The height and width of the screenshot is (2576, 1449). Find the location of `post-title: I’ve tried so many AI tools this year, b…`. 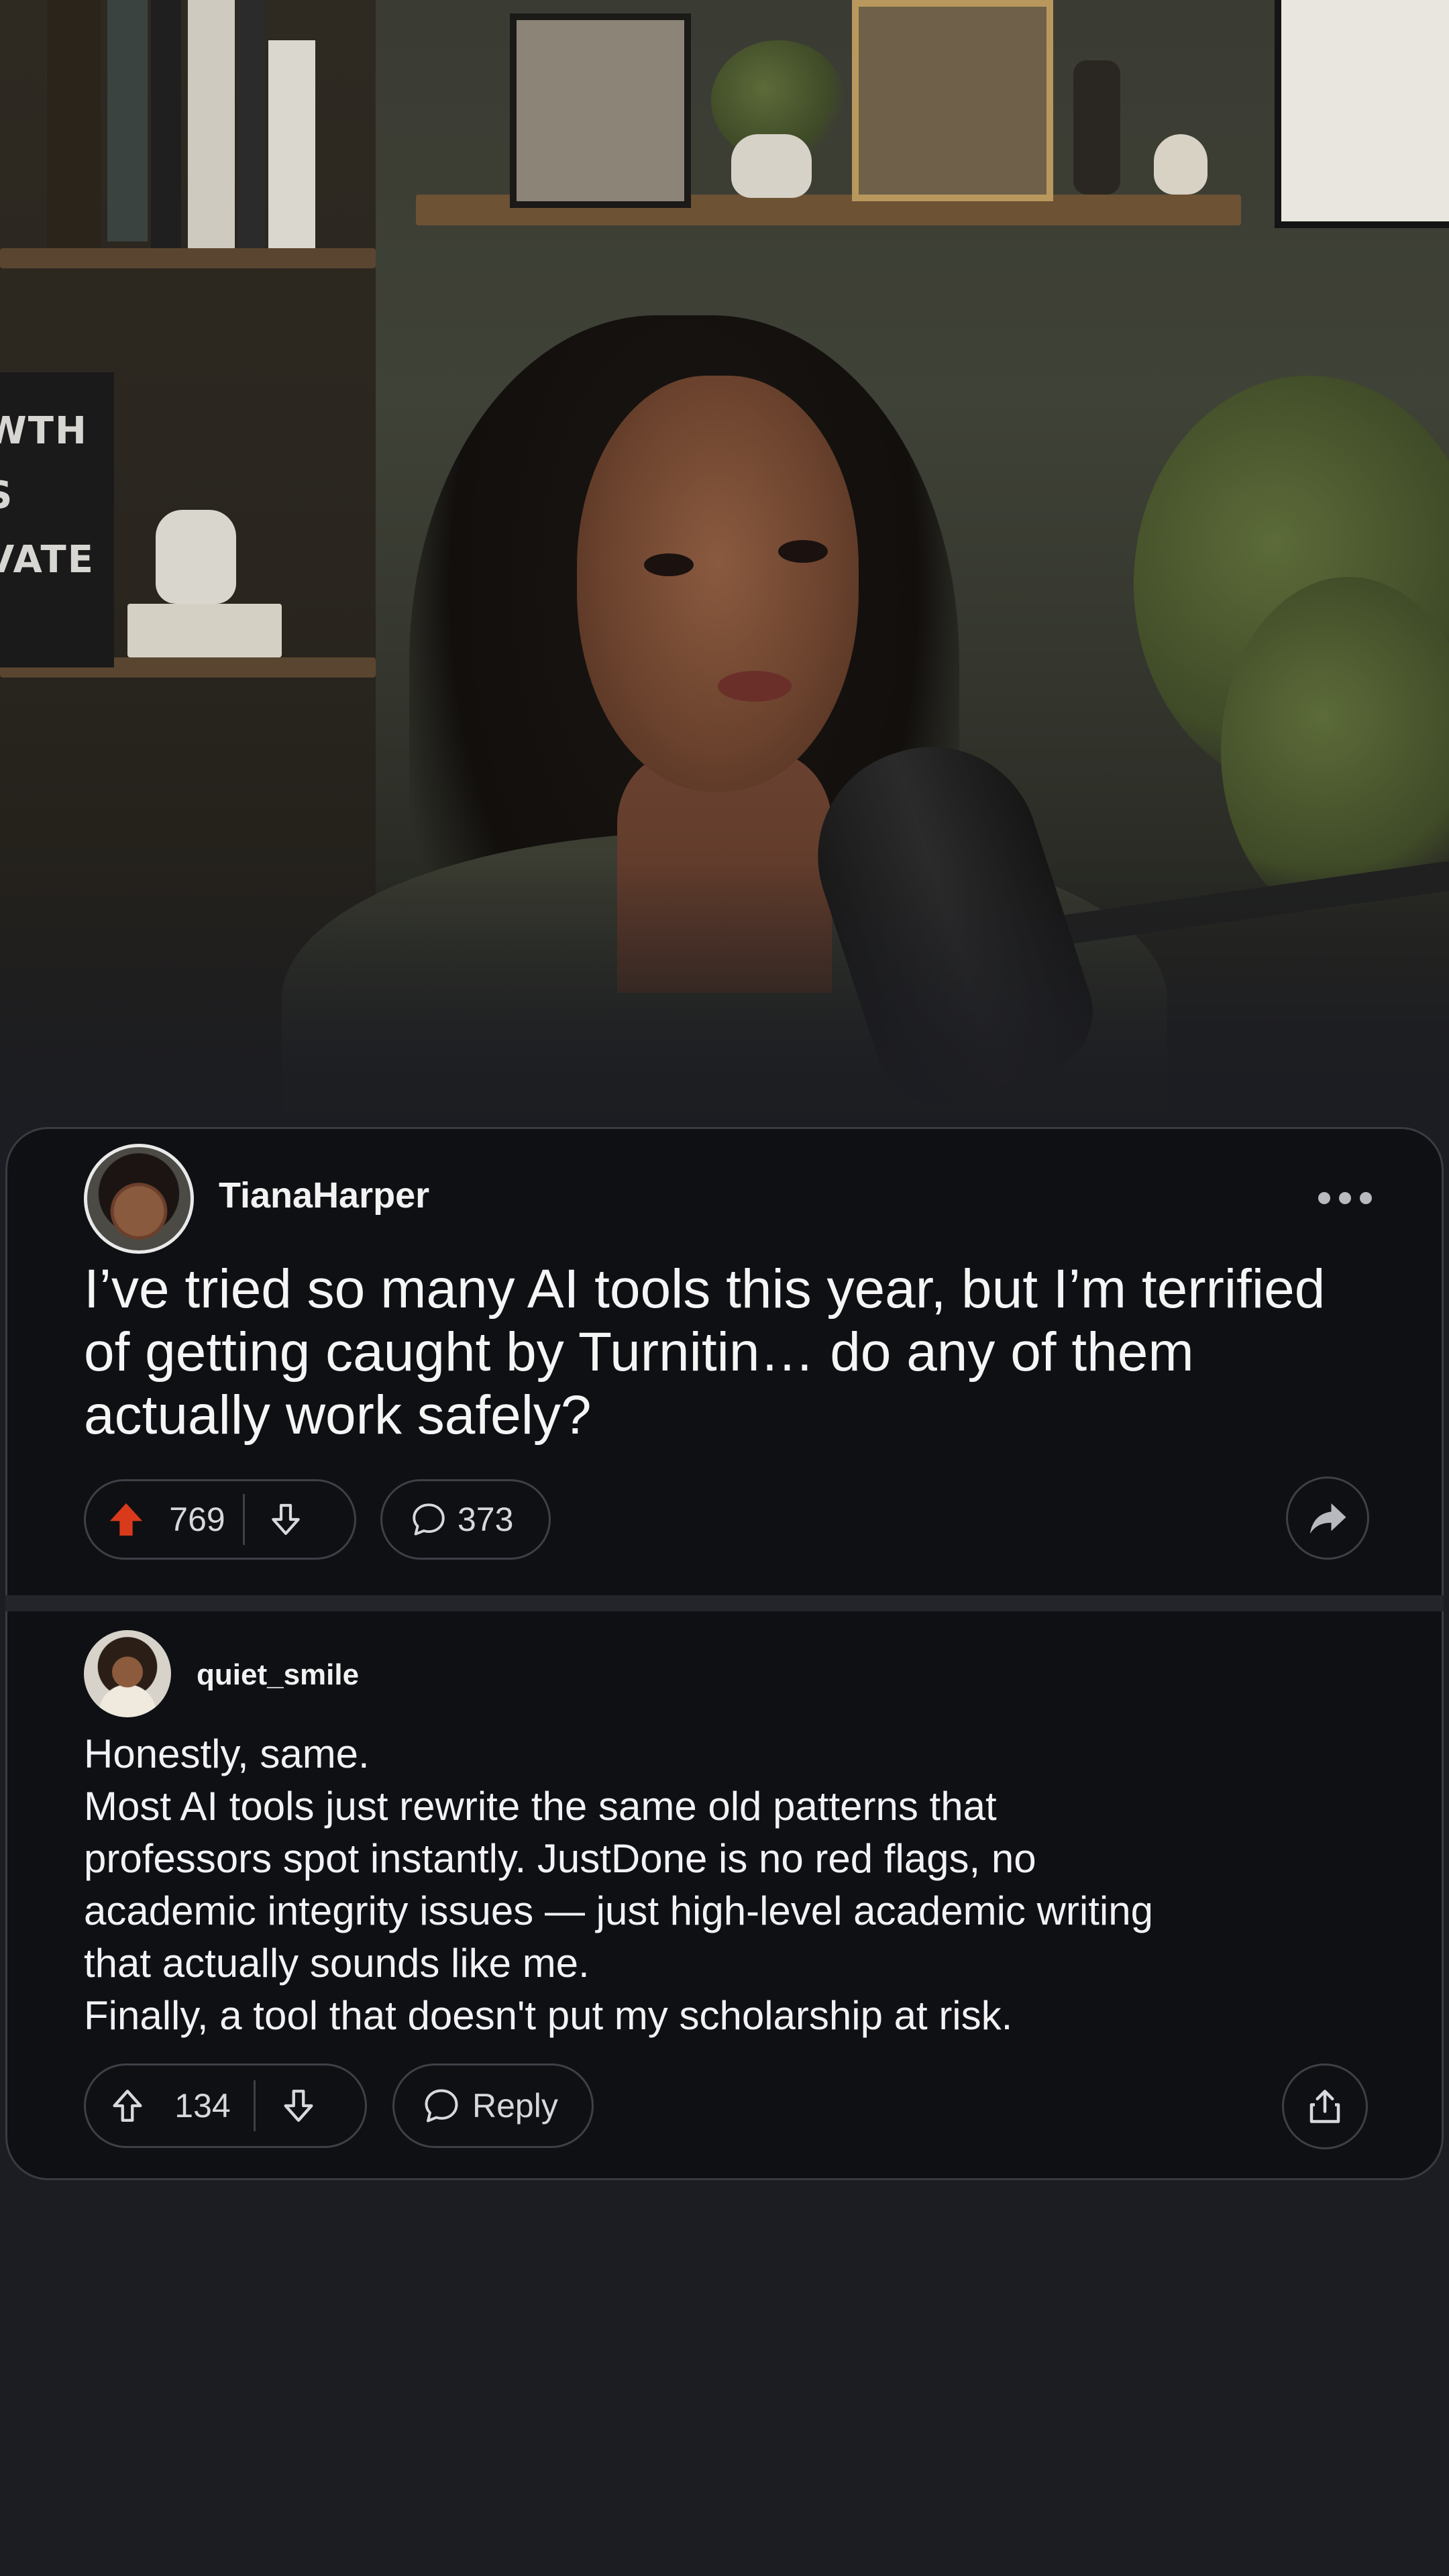

post-title: I’ve tried so many AI tools this year, b… is located at coordinates (721, 1352).